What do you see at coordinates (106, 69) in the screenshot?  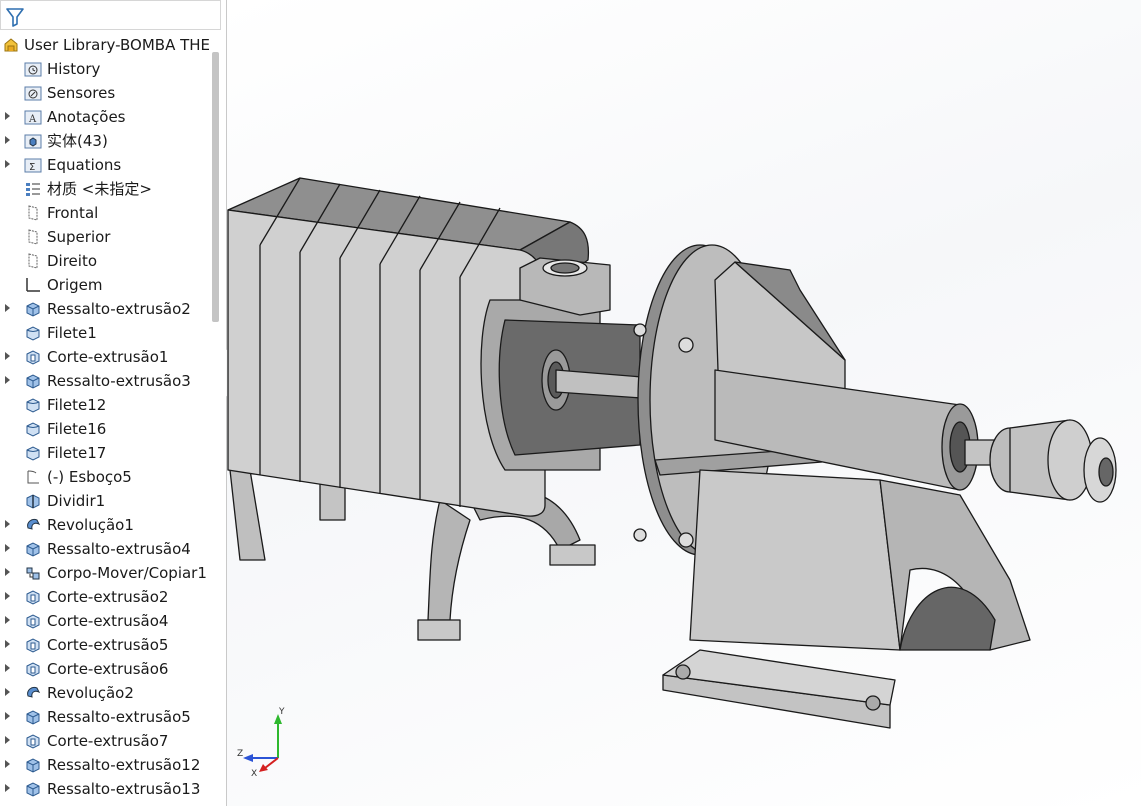 I see `tree-item: History` at bounding box center [106, 69].